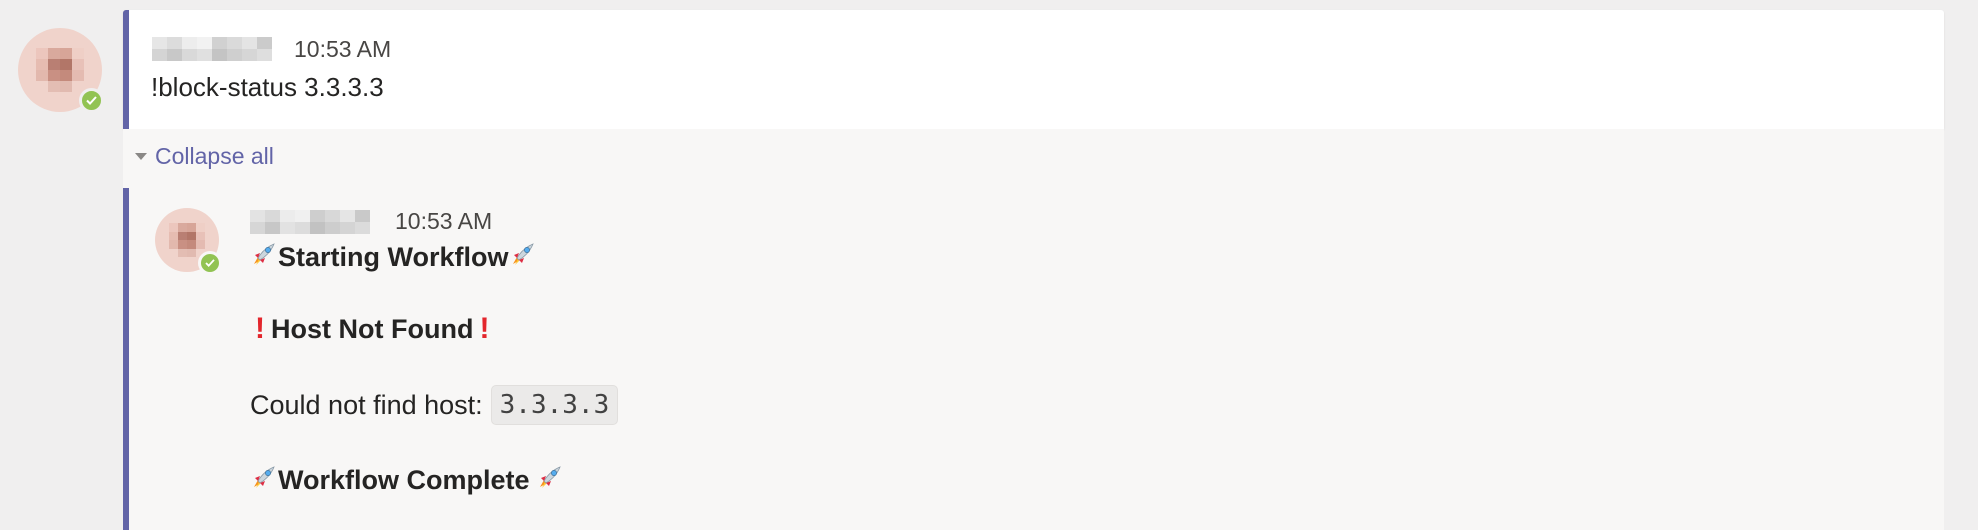 This screenshot has height=530, width=1978. I want to click on reply-timestamp: 10:53 AM, so click(444, 221).